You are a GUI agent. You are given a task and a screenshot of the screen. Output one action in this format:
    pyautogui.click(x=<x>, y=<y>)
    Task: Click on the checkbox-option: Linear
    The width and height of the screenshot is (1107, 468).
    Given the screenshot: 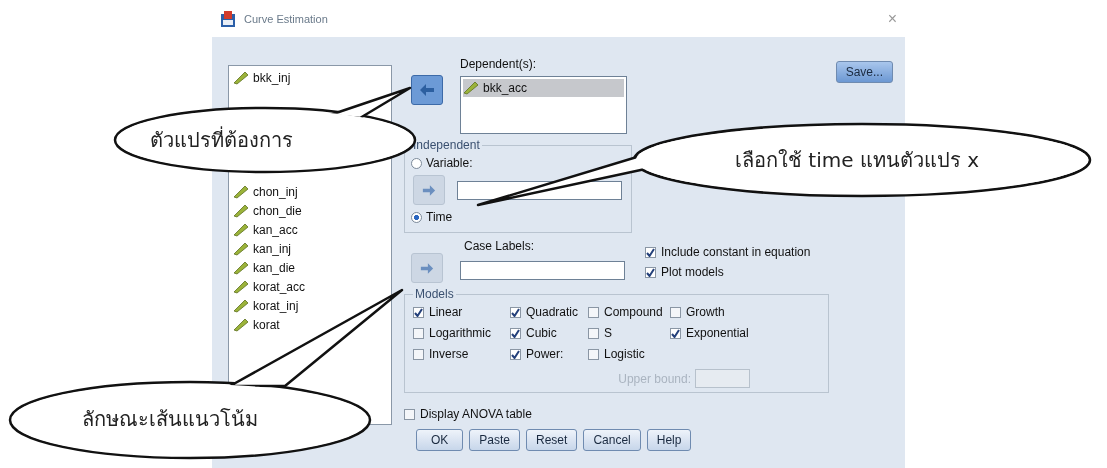 What is the action you would take?
    pyautogui.click(x=438, y=312)
    